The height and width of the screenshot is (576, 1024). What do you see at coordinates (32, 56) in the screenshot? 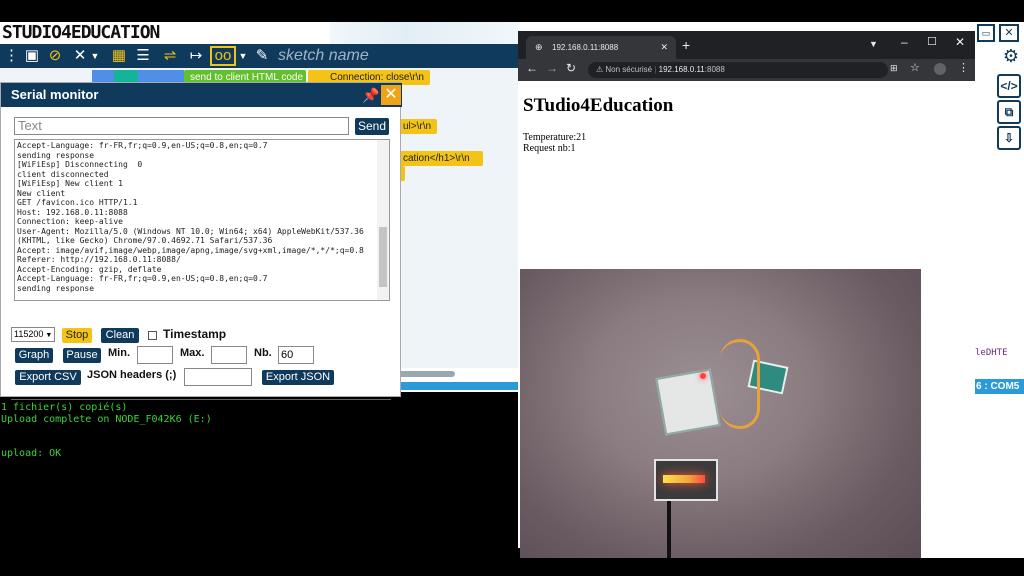
I see `toolbox-icon: ▣` at bounding box center [32, 56].